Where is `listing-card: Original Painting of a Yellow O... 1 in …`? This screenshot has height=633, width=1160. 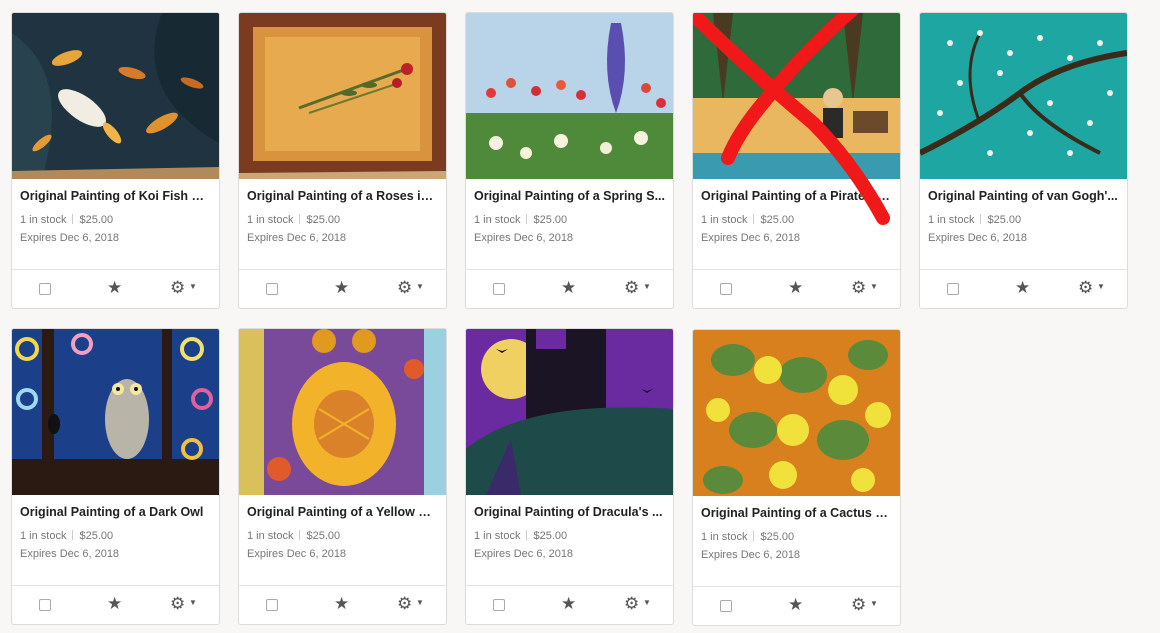 listing-card: Original Painting of a Yellow O... 1 in … is located at coordinates (342, 476).